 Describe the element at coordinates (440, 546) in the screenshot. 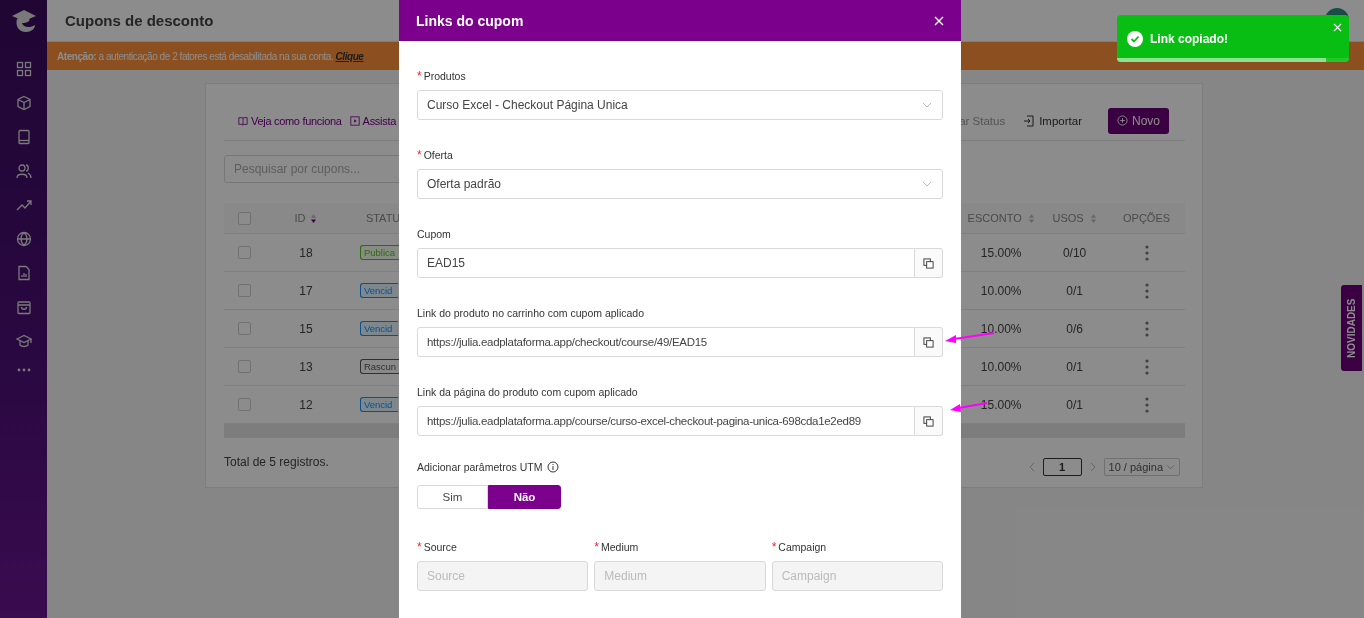

I see `field-label: Source` at that location.